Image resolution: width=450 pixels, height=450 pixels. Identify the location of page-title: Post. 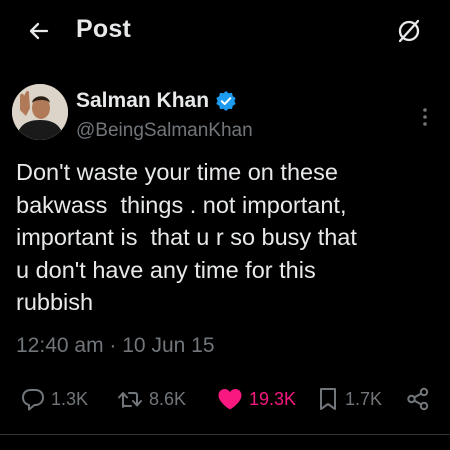
(103, 29).